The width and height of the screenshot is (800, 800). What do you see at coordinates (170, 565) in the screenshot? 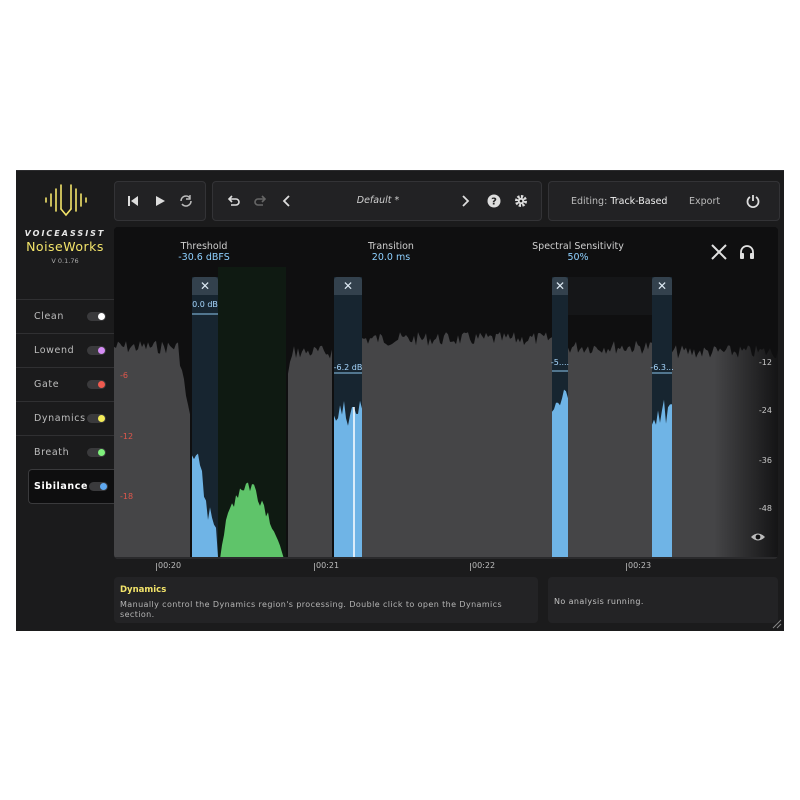
I see `timeline-tick: 00:20` at bounding box center [170, 565].